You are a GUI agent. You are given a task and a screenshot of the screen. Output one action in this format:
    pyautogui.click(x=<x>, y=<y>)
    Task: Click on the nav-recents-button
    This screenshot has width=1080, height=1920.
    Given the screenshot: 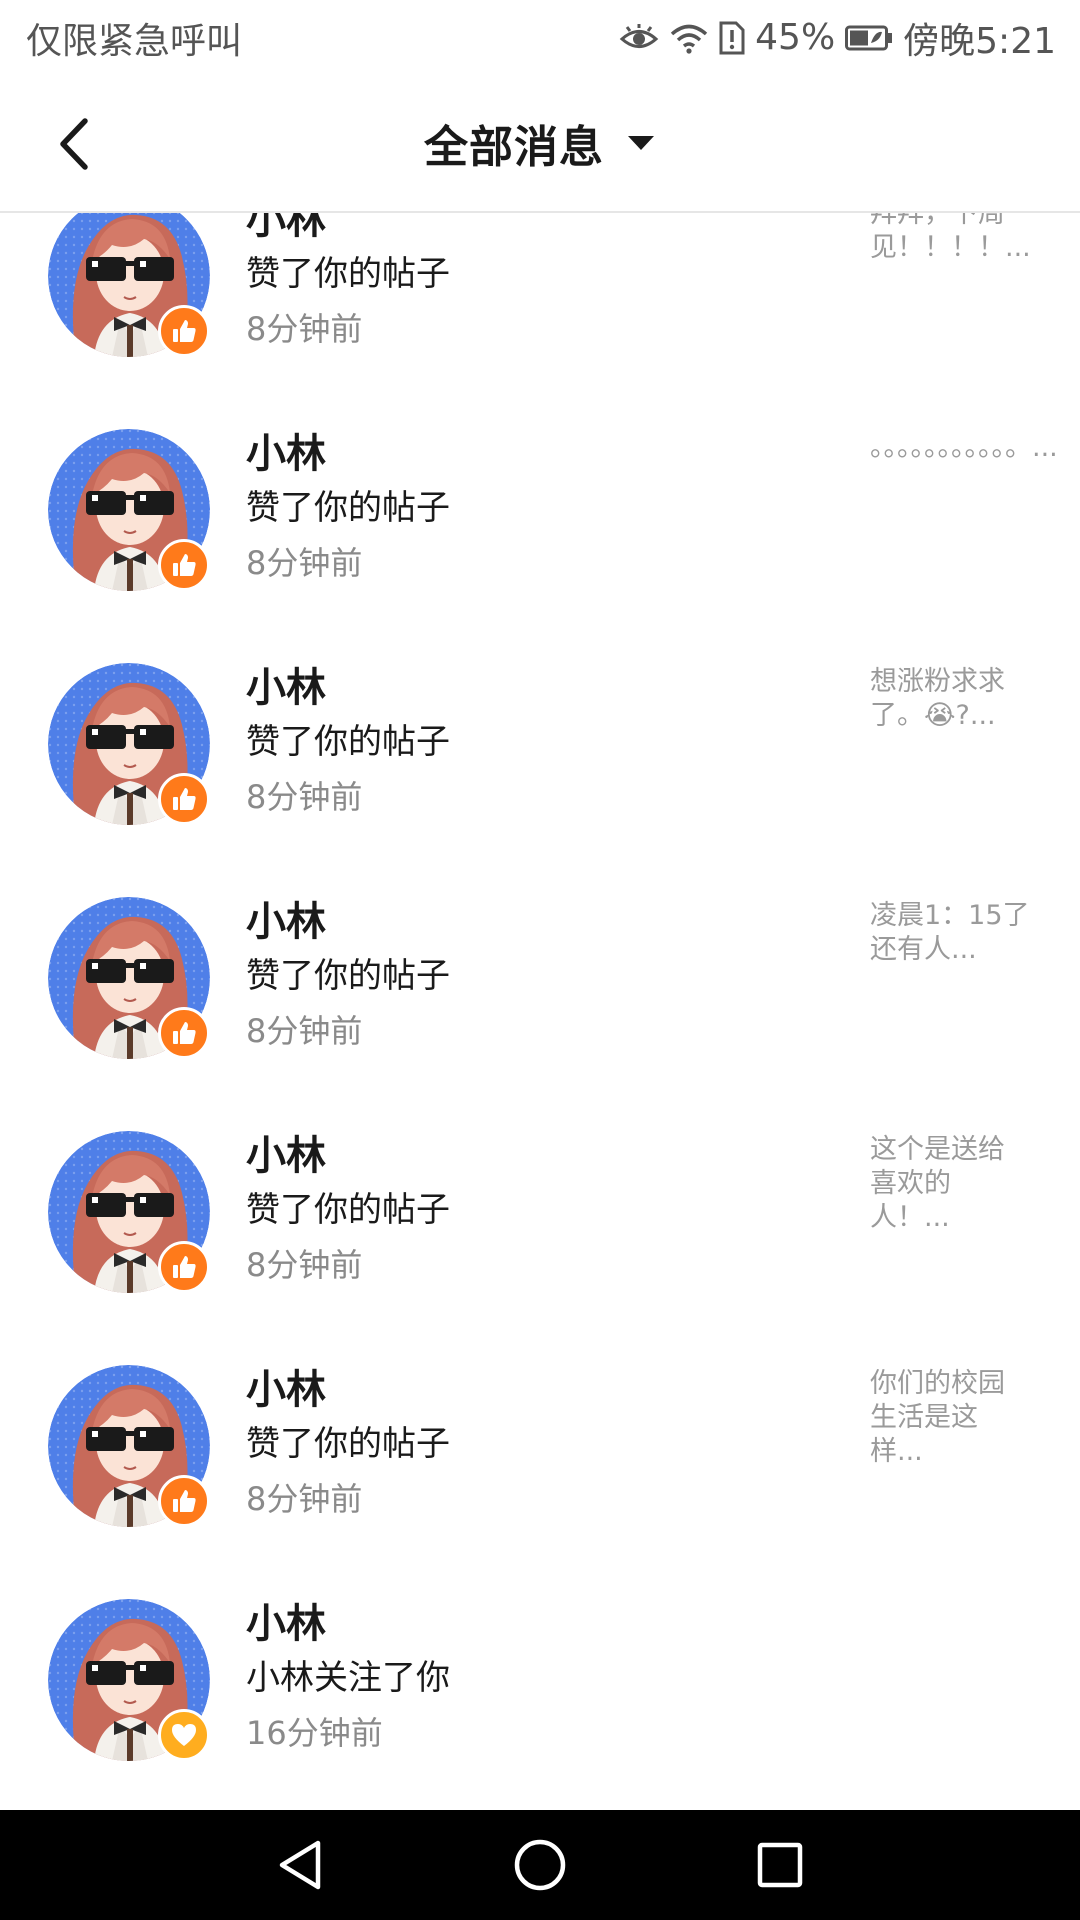 What is the action you would take?
    pyautogui.click(x=780, y=1865)
    